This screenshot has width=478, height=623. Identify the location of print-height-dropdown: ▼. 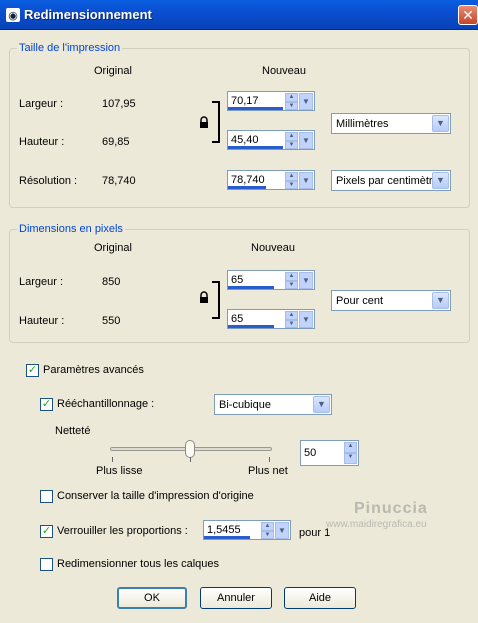
(306, 140).